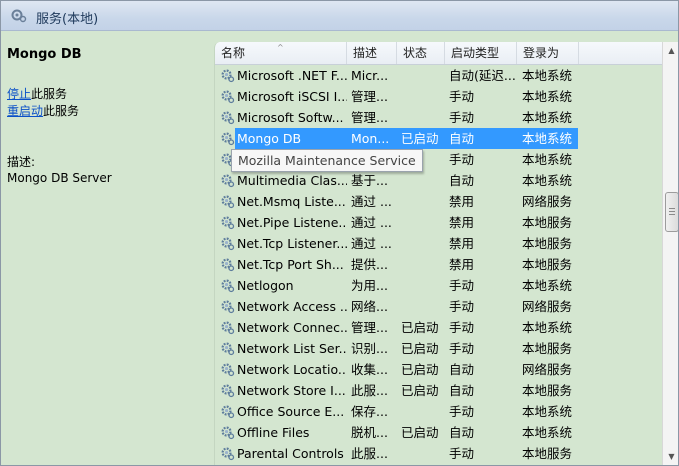 The image size is (679, 466). Describe the element at coordinates (439, 348) in the screenshot. I see `service-row: Network List Ser... 识别... 已启动 手动 本地服务` at that location.